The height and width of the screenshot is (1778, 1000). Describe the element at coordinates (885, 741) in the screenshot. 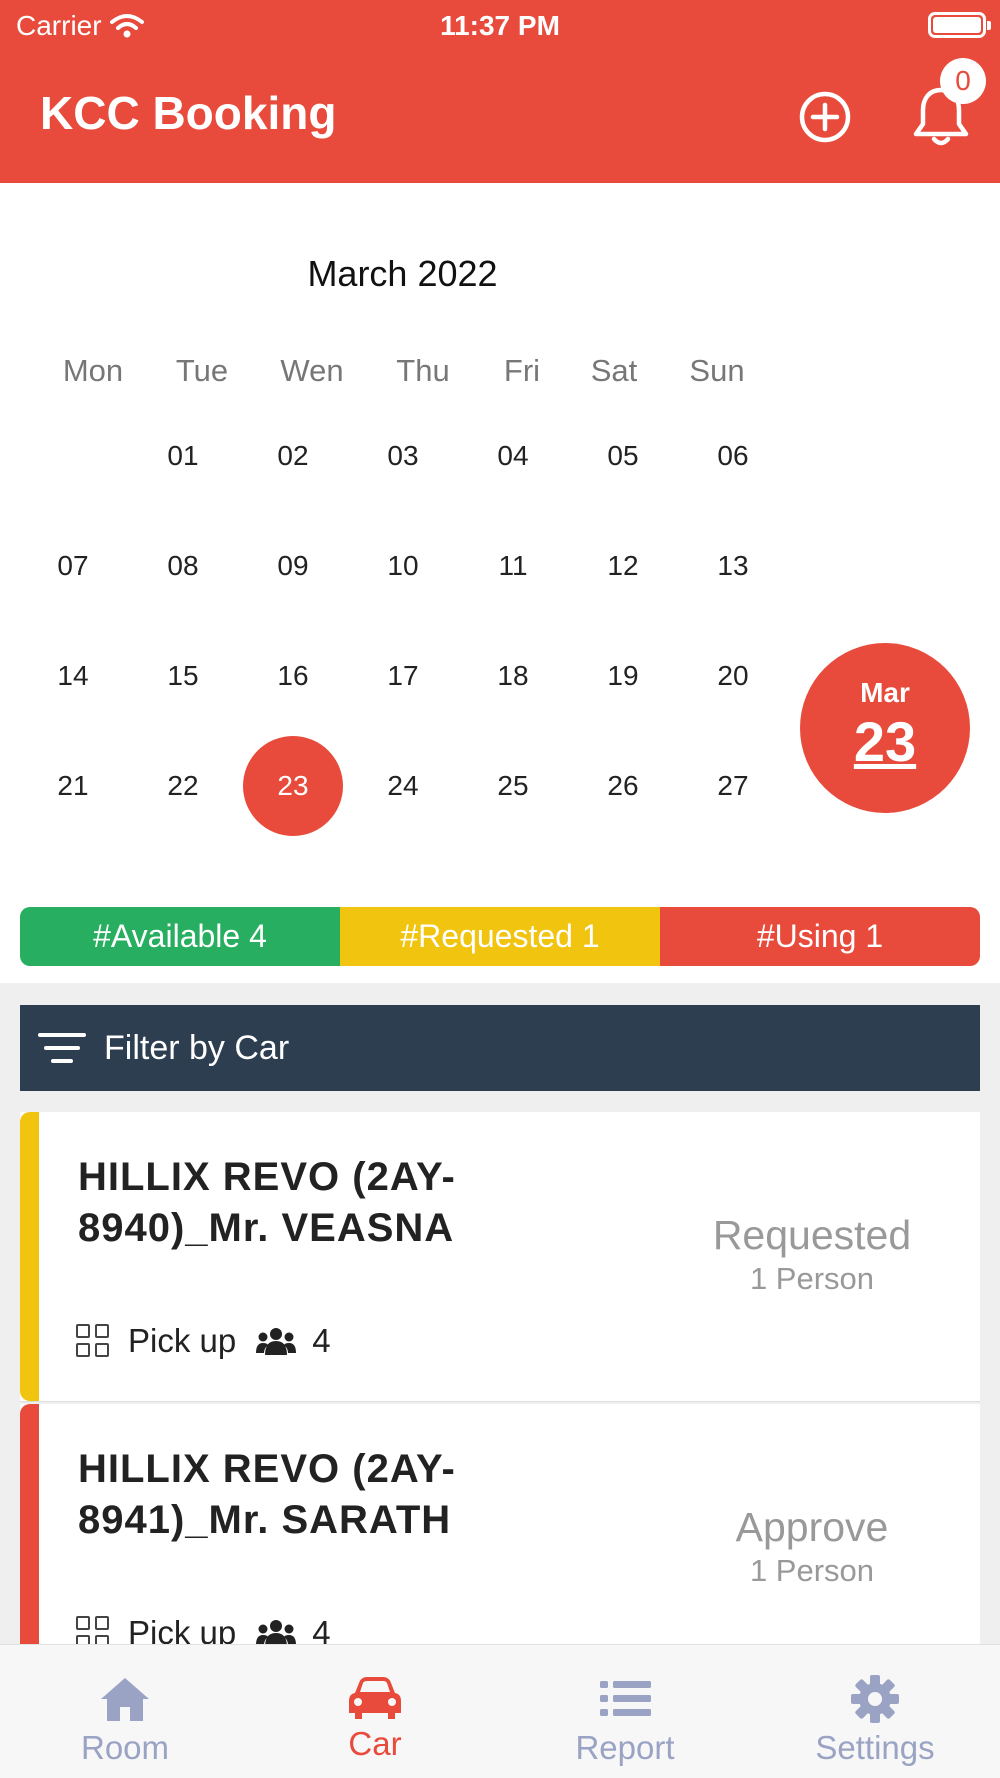

I see `today-badge-day: 23` at that location.